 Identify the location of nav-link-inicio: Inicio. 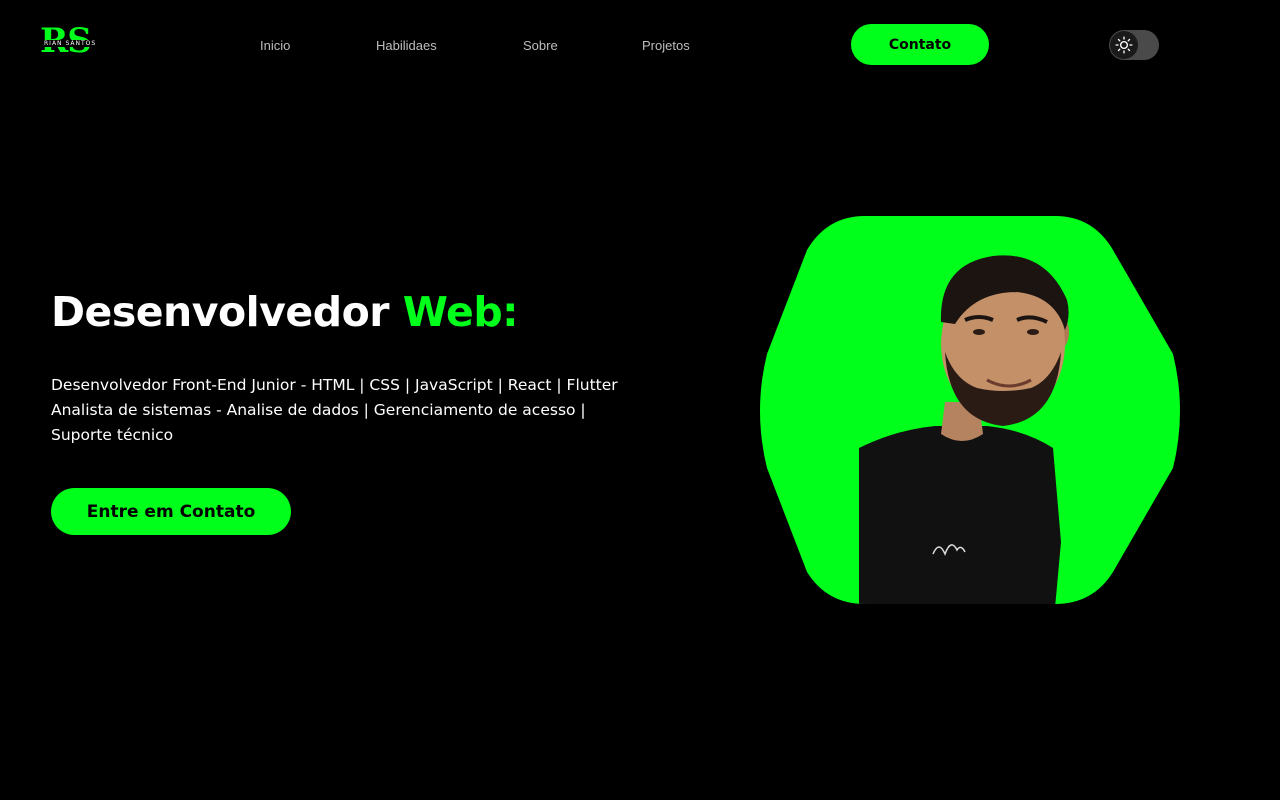
(275, 45).